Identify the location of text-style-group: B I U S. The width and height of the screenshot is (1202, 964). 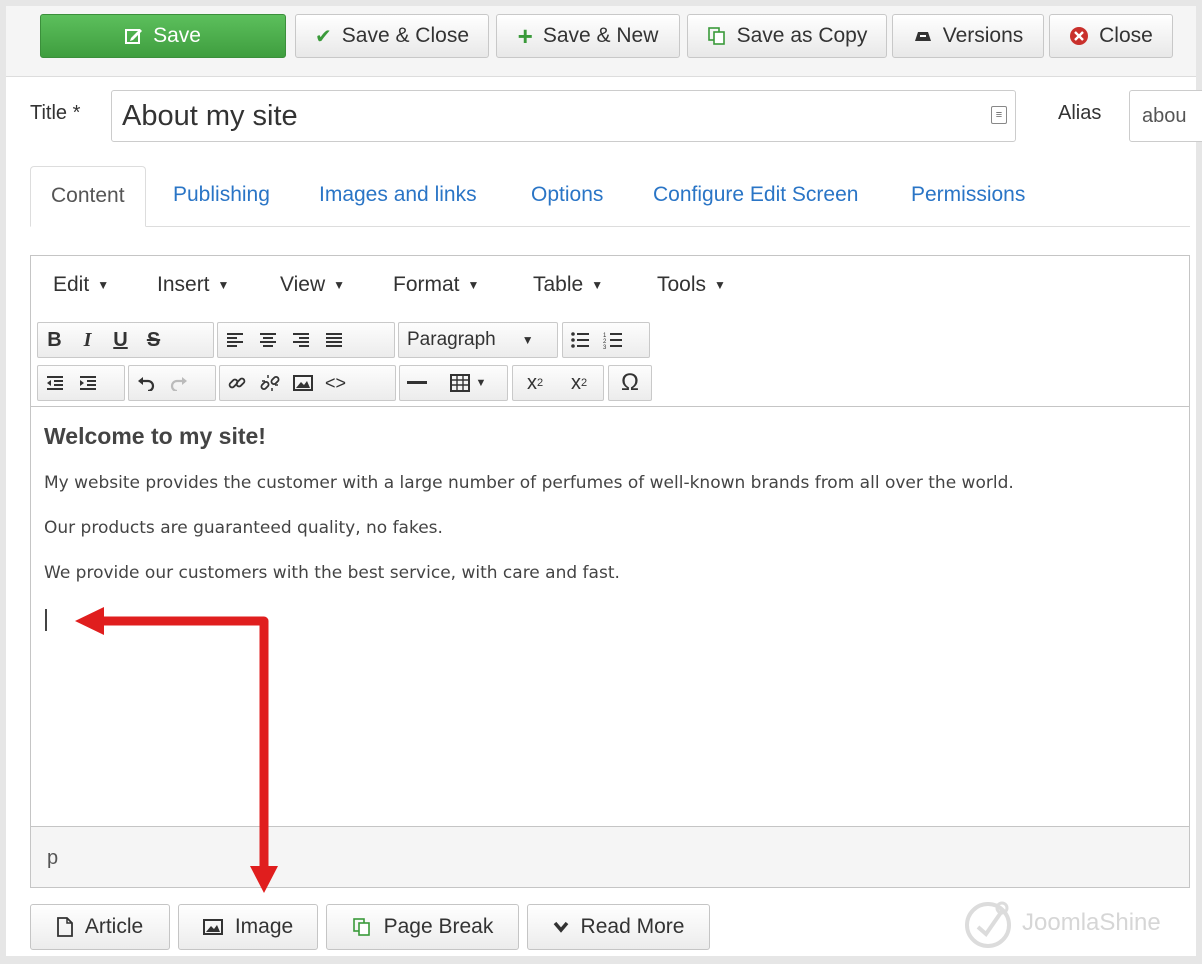
(125, 340).